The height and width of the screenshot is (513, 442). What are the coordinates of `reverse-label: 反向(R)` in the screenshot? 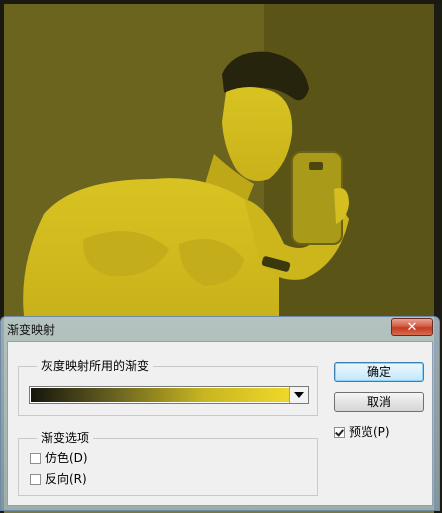 It's located at (66, 479).